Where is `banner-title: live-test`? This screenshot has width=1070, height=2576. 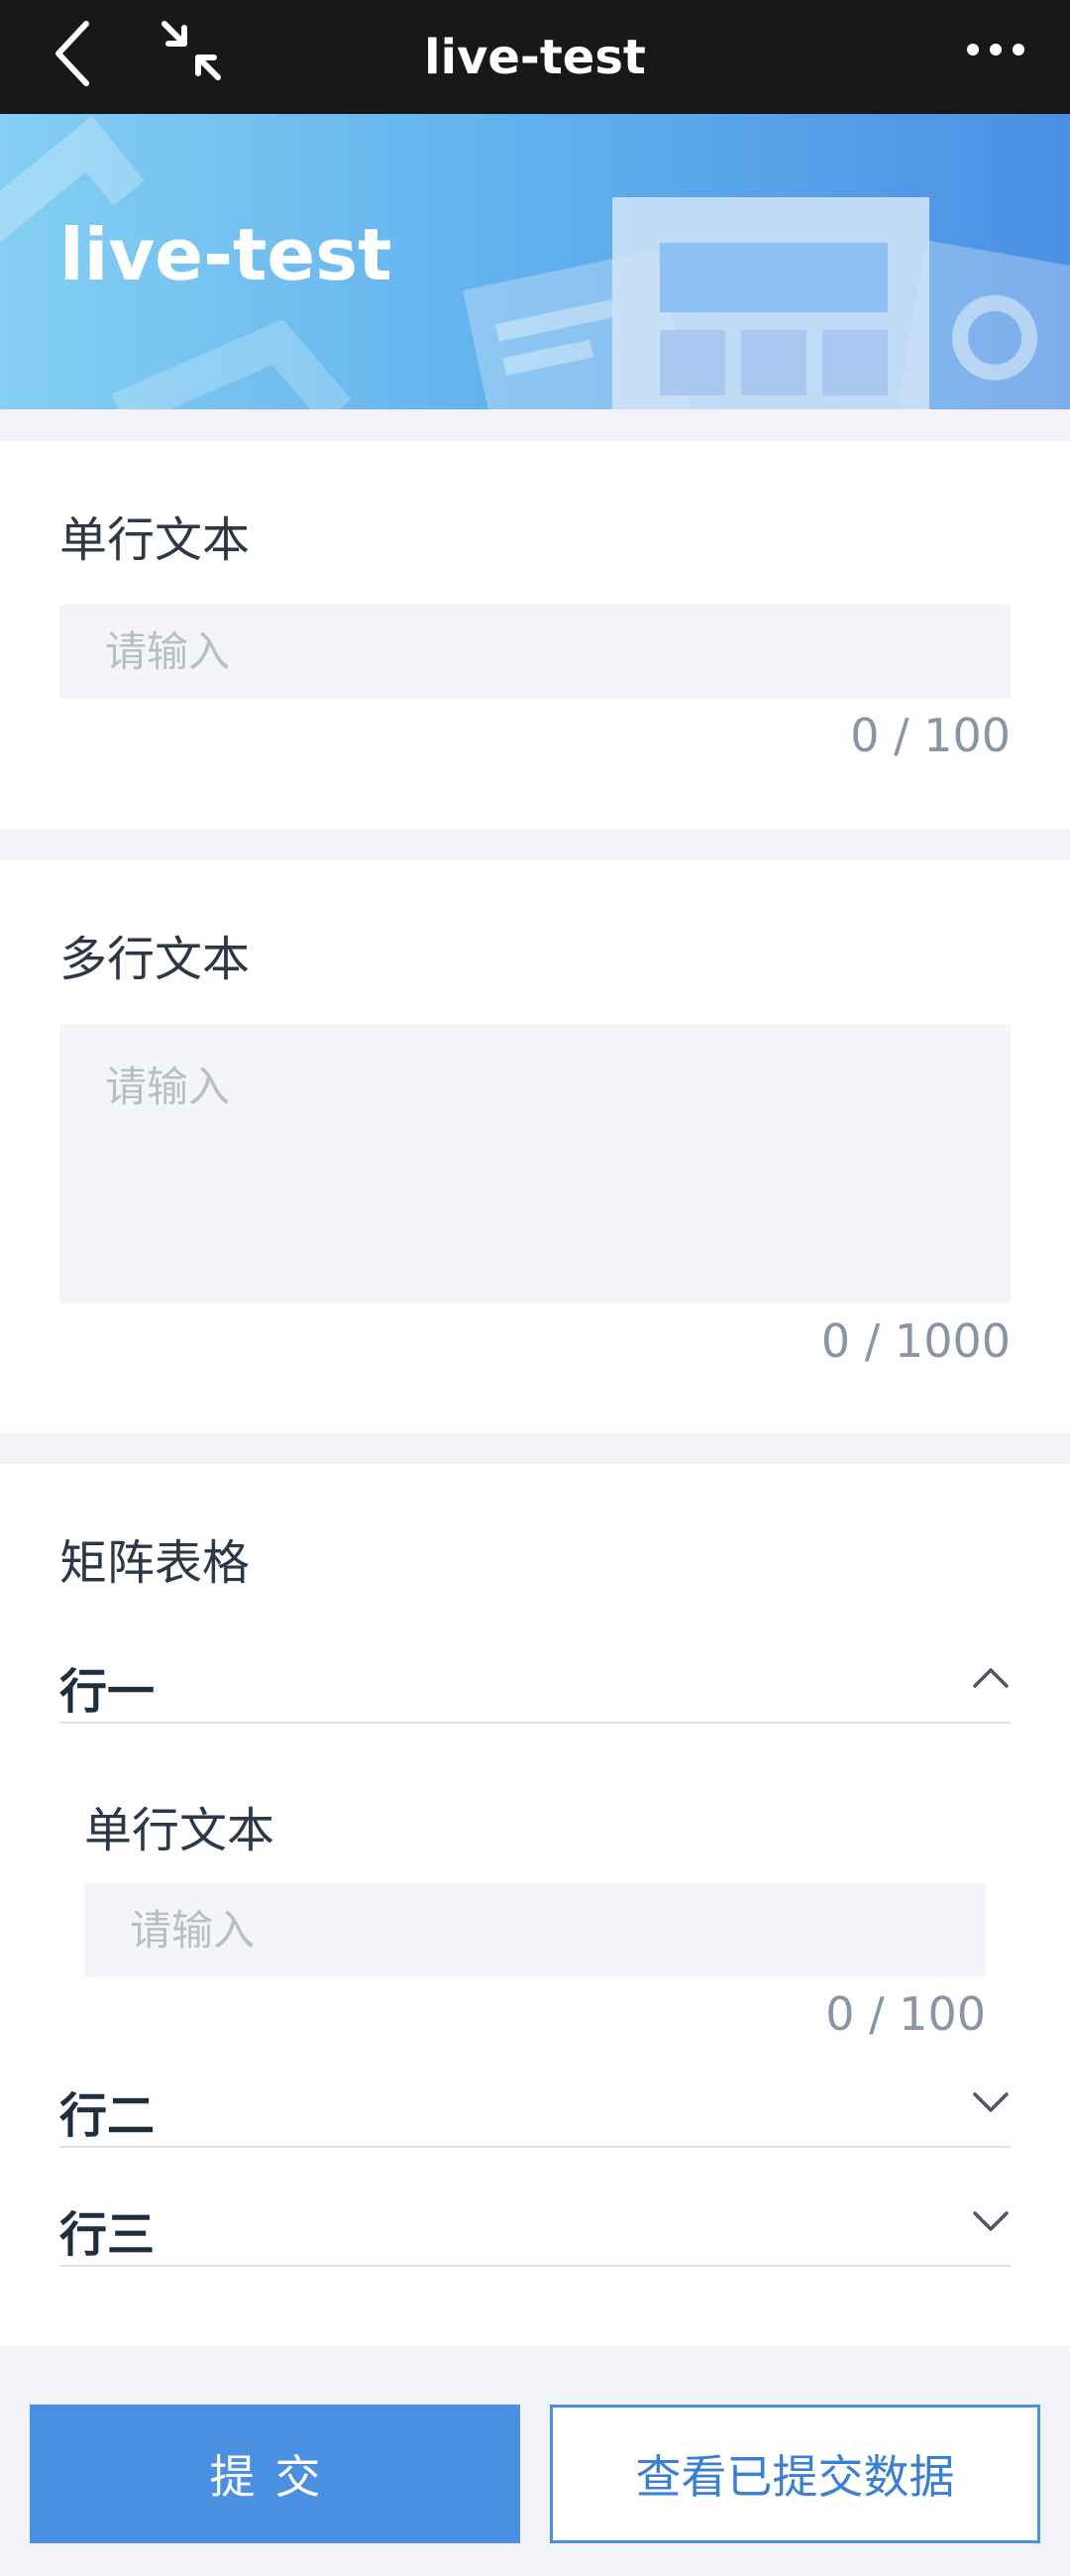
banner-title: live-test is located at coordinates (225, 254).